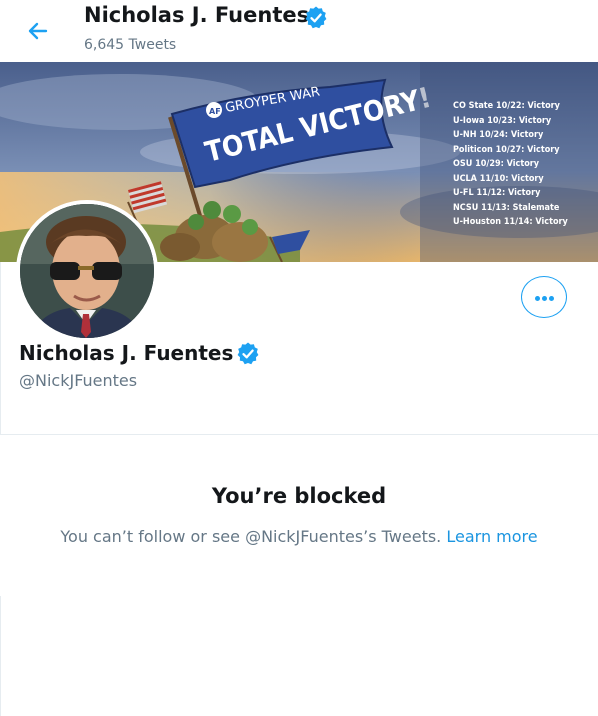 The height and width of the screenshot is (716, 598). What do you see at coordinates (215, 111) in the screenshot?
I see `flag-logo: AF` at bounding box center [215, 111].